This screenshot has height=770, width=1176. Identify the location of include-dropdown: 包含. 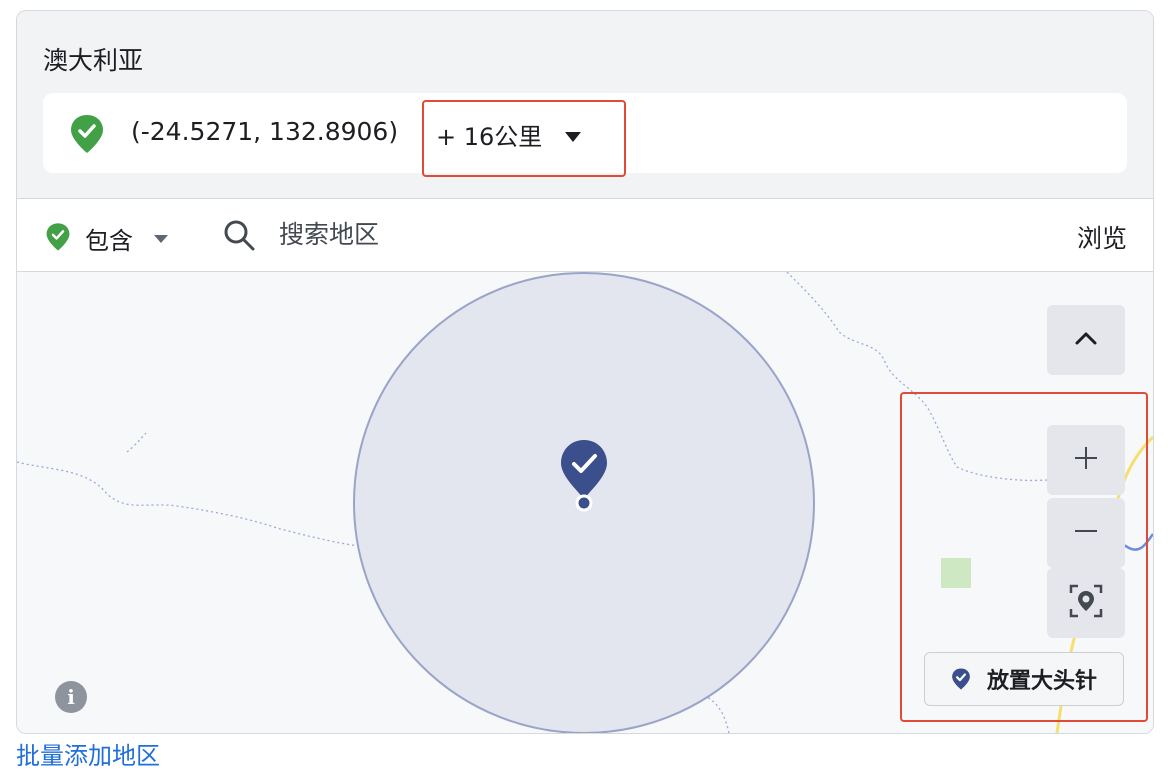
(107, 238).